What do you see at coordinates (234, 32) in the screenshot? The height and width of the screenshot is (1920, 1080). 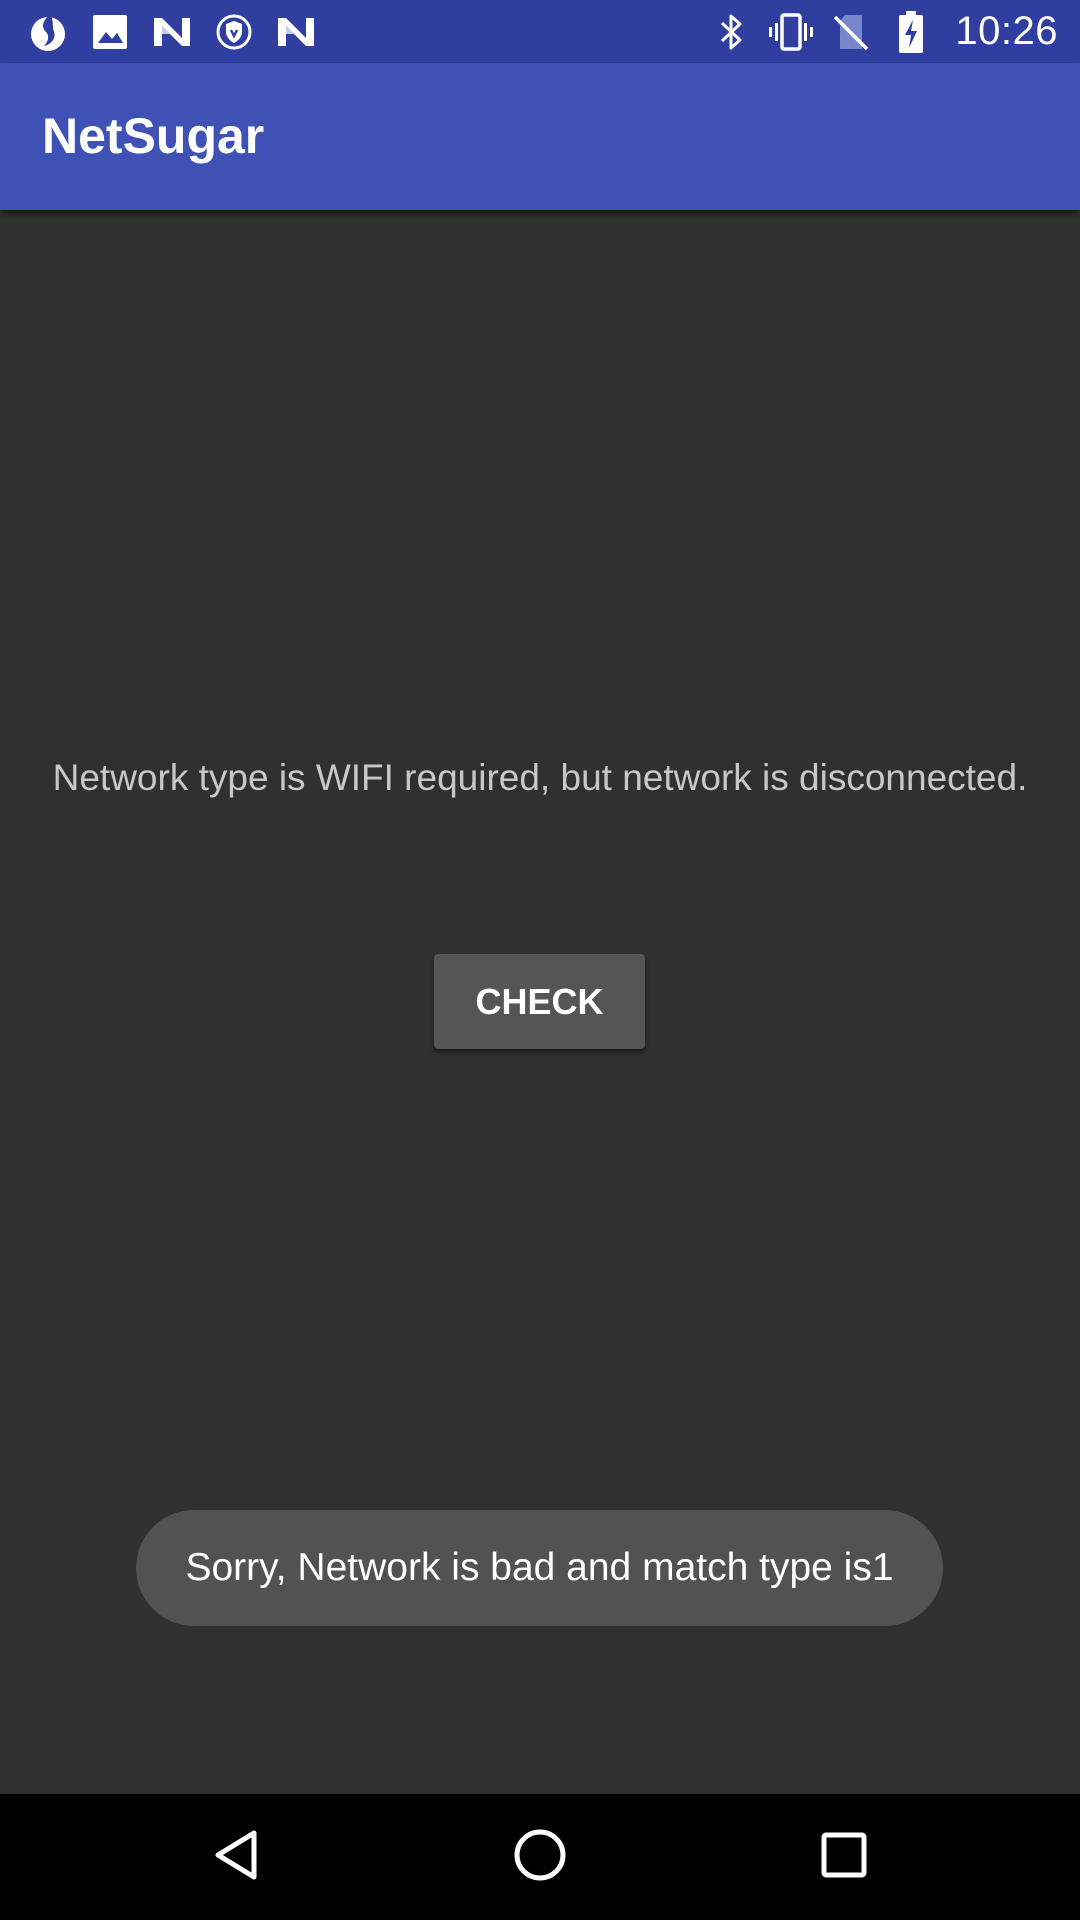 I see `shield-icon` at bounding box center [234, 32].